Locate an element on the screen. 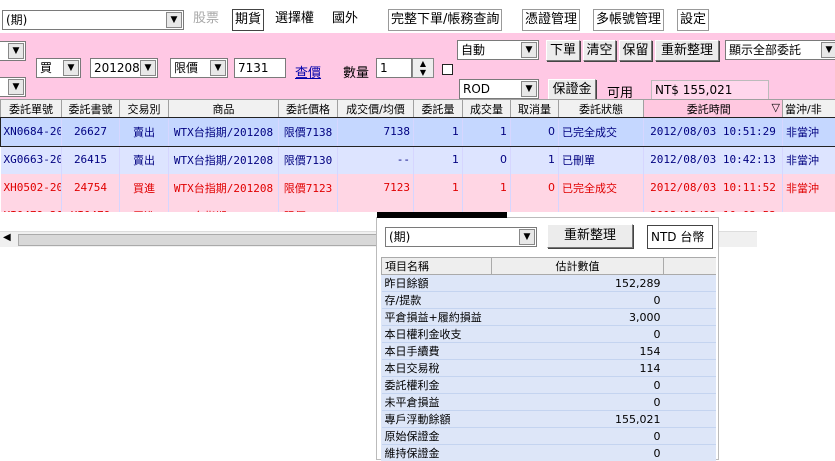 This screenshot has width=835, height=461. list-item: 未平倉損益0 is located at coordinates (549, 402).